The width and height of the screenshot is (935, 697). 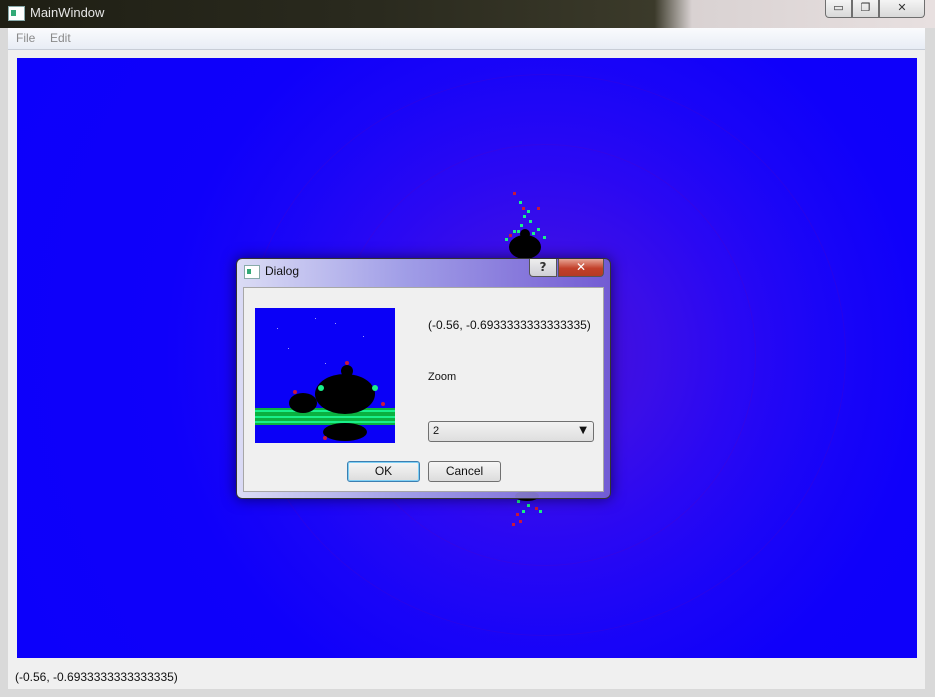 I want to click on zoom-dropdown: 2 ▼, so click(x=511, y=431).